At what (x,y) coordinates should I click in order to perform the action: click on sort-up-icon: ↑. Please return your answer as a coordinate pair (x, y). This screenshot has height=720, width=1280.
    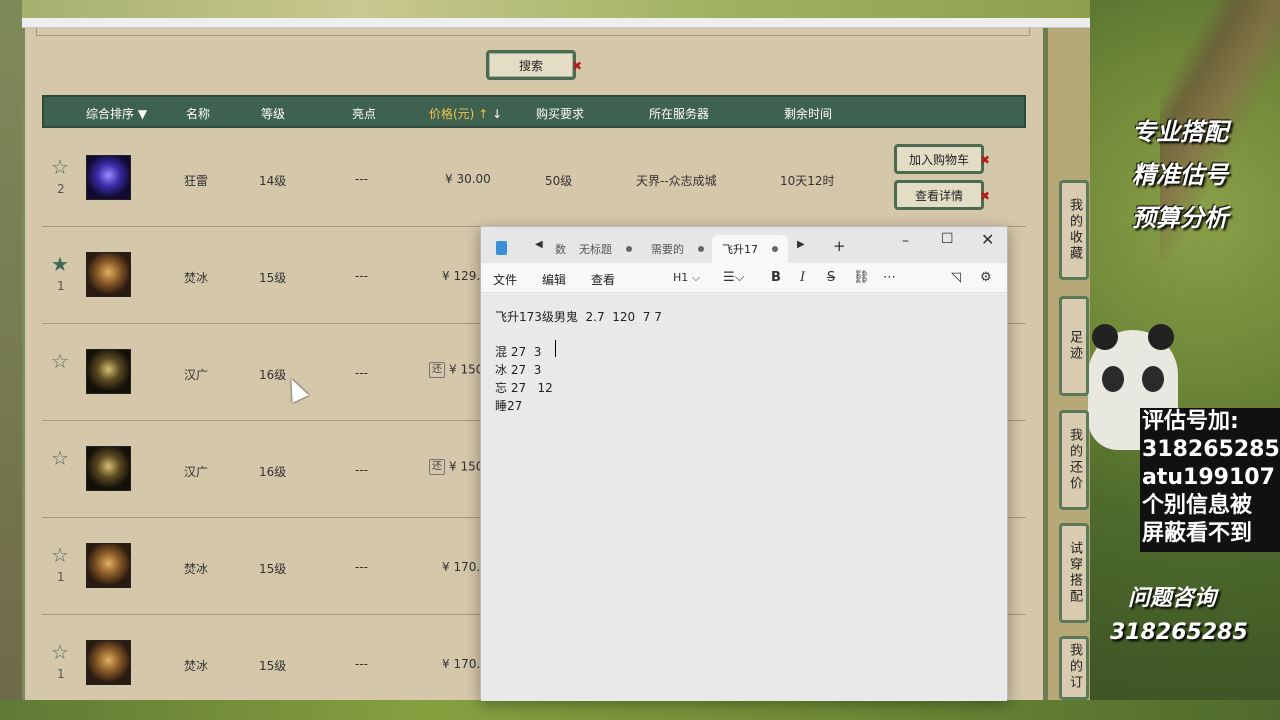
    Looking at the image, I should click on (483, 114).